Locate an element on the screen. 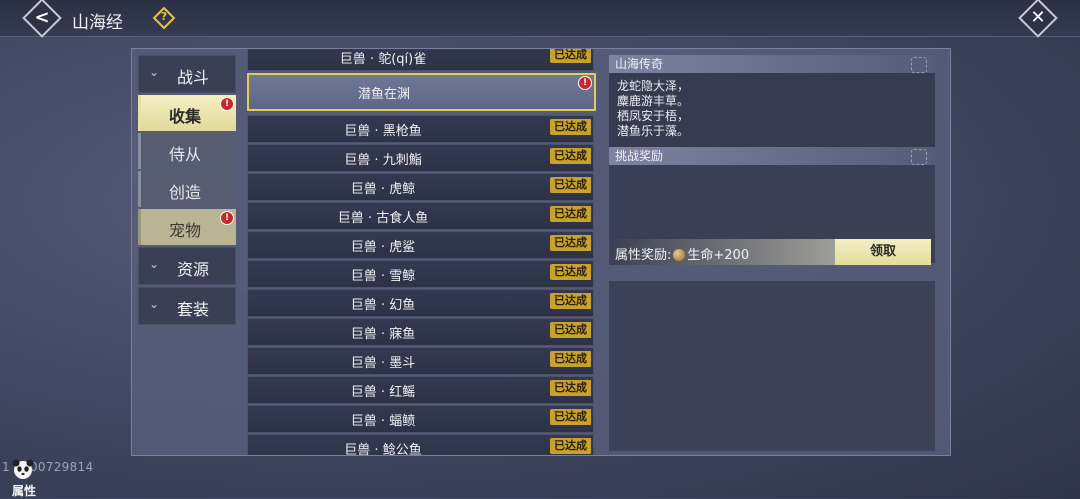 The image size is (1080, 499). poem-line: 潜鱼乐于藻。 is located at coordinates (653, 131).